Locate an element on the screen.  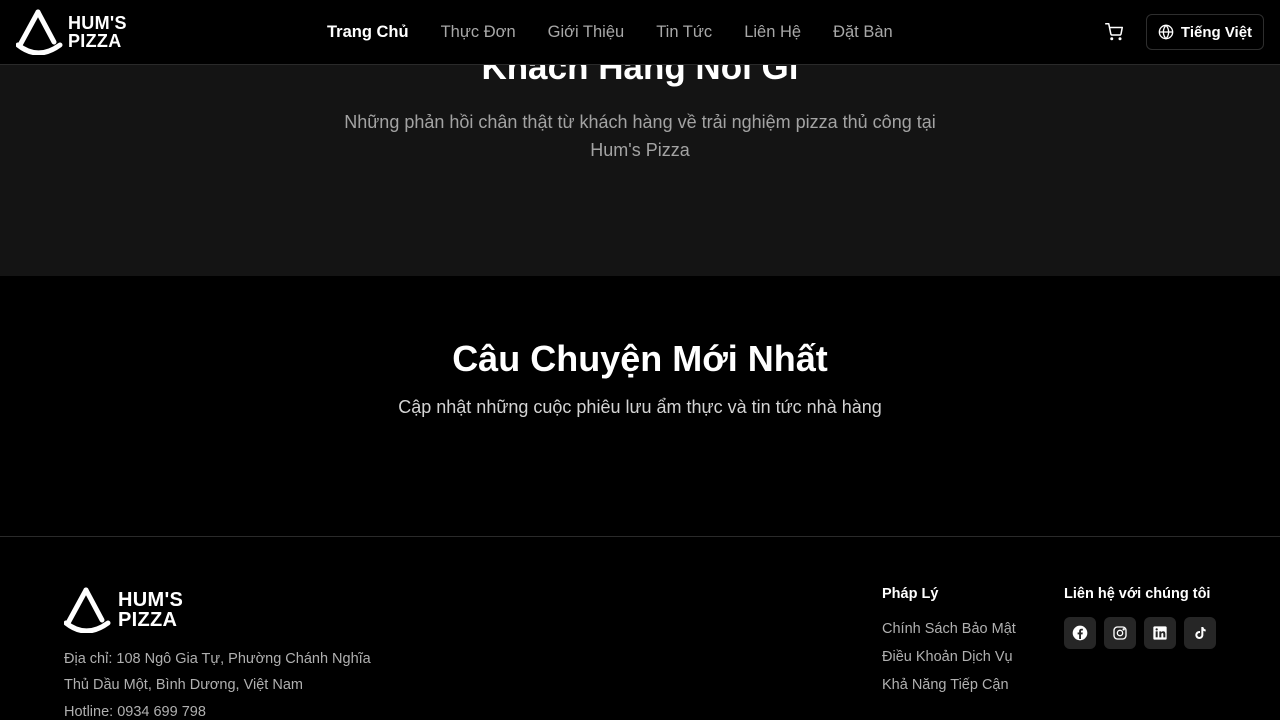
nav-item-contact: Liên Hệ is located at coordinates (772, 32).